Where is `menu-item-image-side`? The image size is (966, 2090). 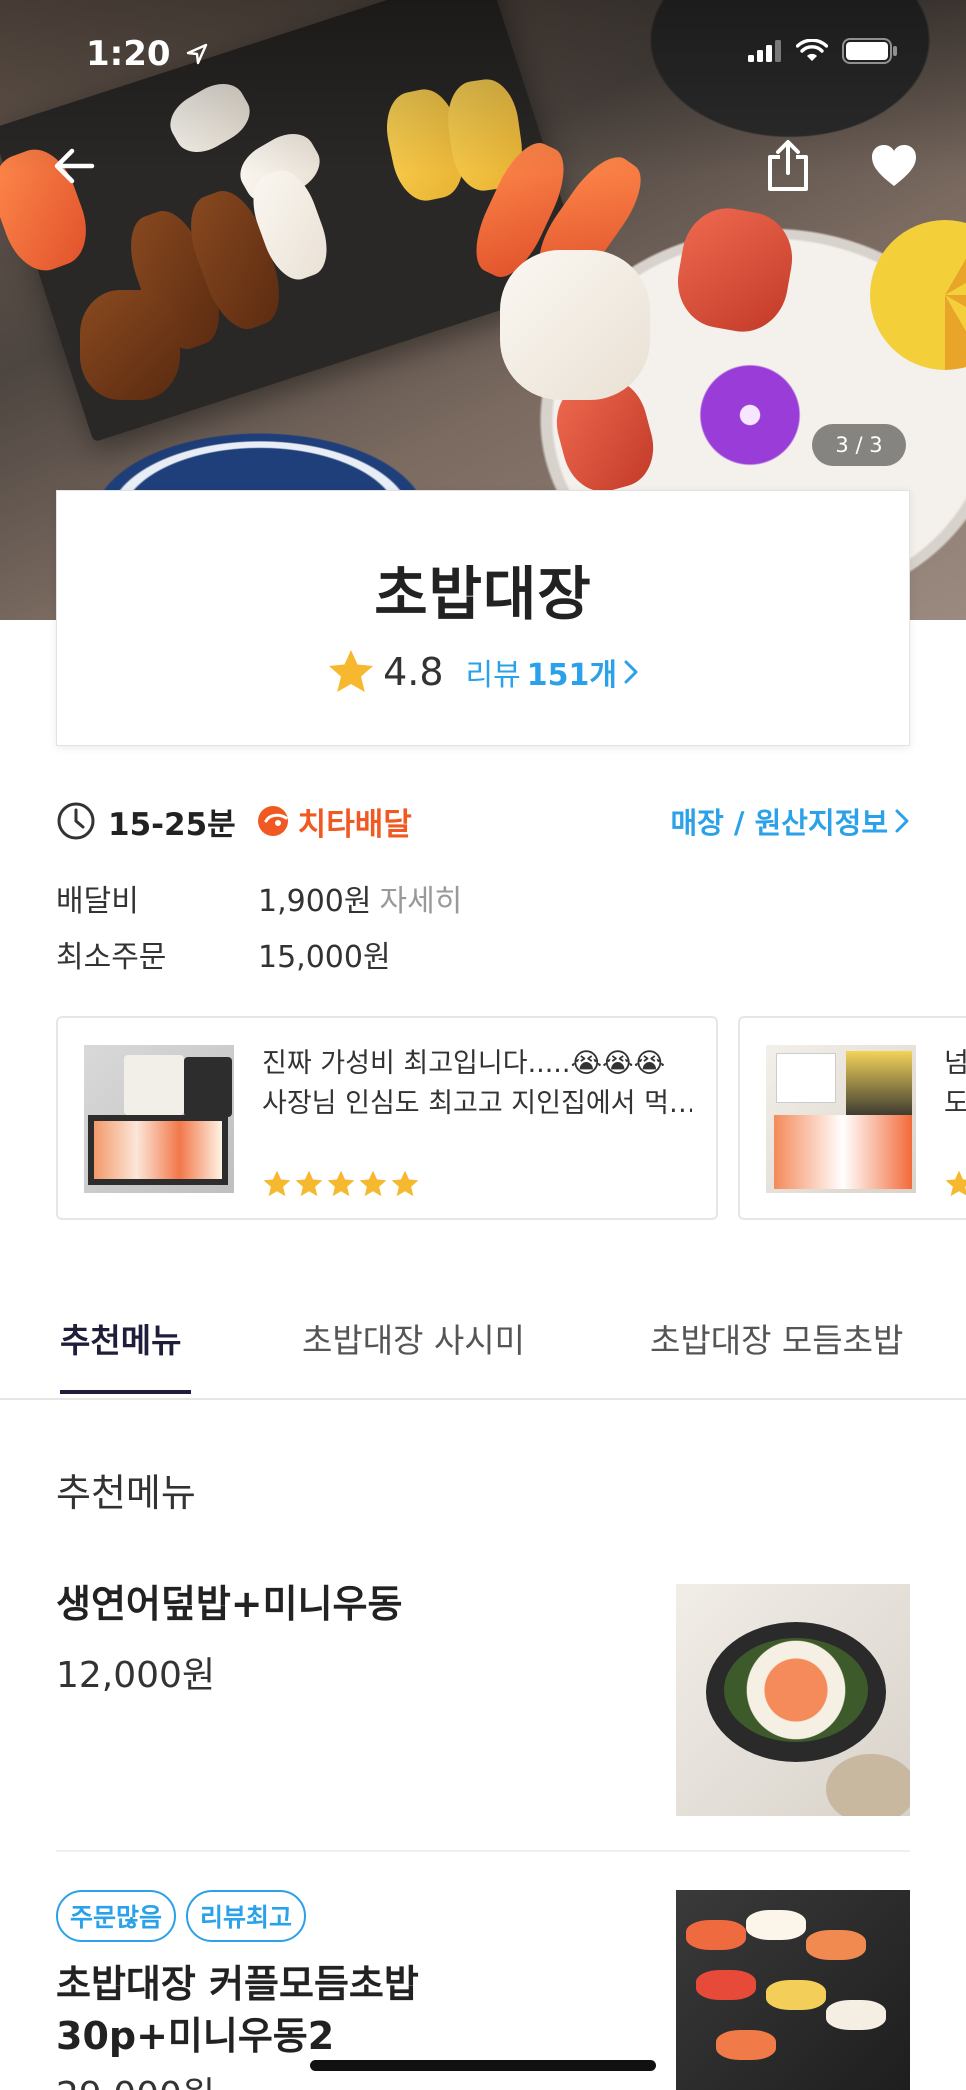
menu-item-image-side is located at coordinates (868, 1785).